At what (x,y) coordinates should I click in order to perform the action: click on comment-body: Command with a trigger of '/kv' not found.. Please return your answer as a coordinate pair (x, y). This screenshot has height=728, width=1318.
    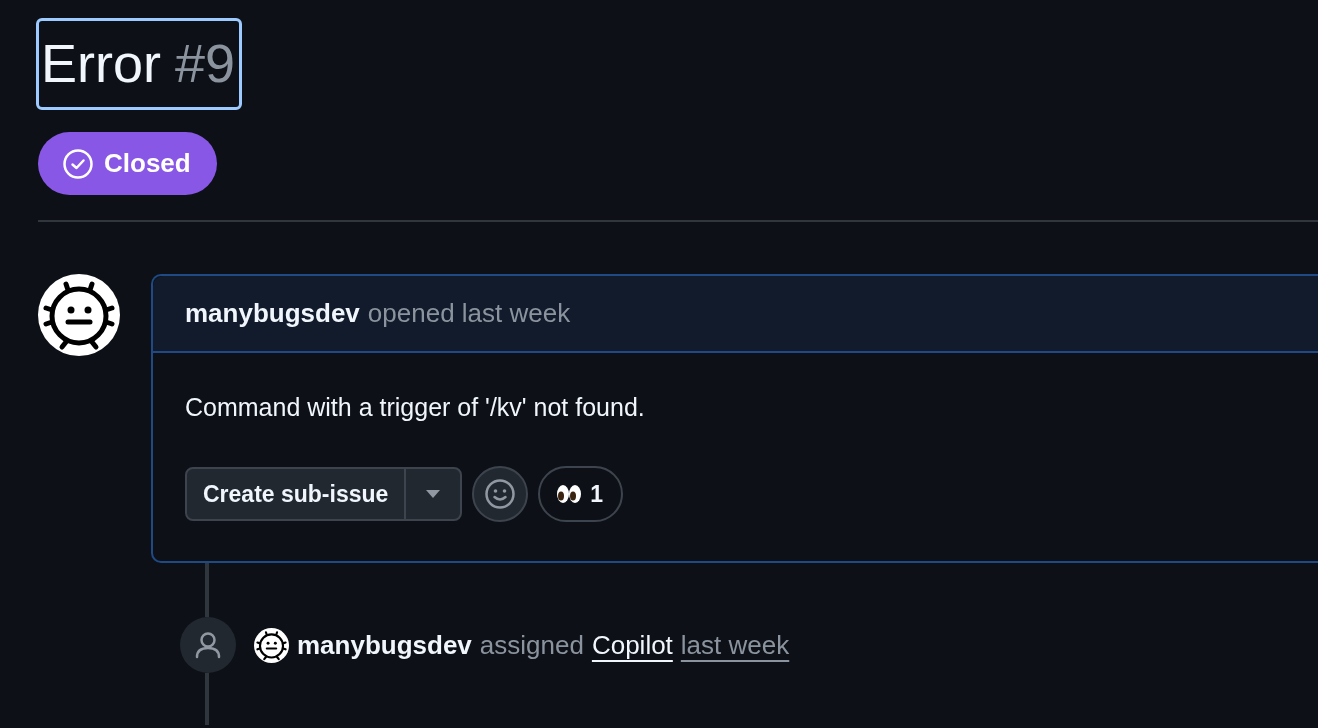
    Looking at the image, I should click on (415, 407).